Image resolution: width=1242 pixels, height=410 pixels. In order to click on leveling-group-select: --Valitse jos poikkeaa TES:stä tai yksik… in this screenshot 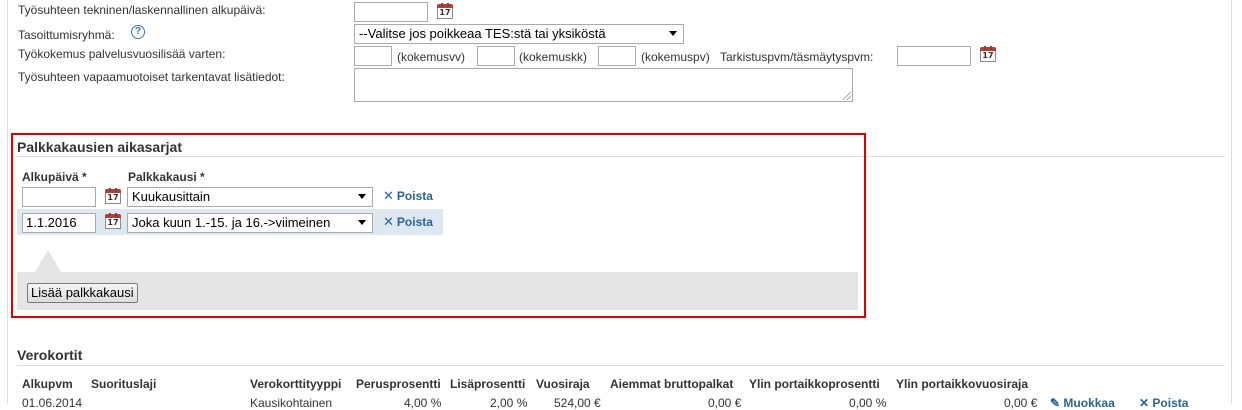, I will do `click(519, 34)`.